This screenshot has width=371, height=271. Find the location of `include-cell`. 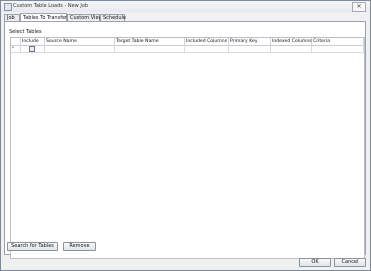

include-cell is located at coordinates (33, 48).